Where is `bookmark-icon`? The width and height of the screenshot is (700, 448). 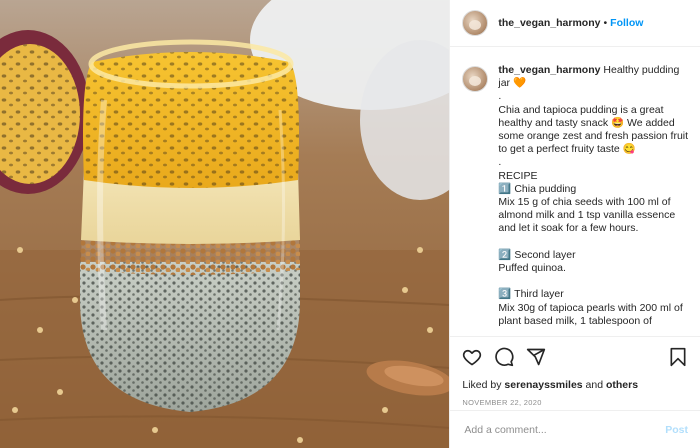 bookmark-icon is located at coordinates (678, 357).